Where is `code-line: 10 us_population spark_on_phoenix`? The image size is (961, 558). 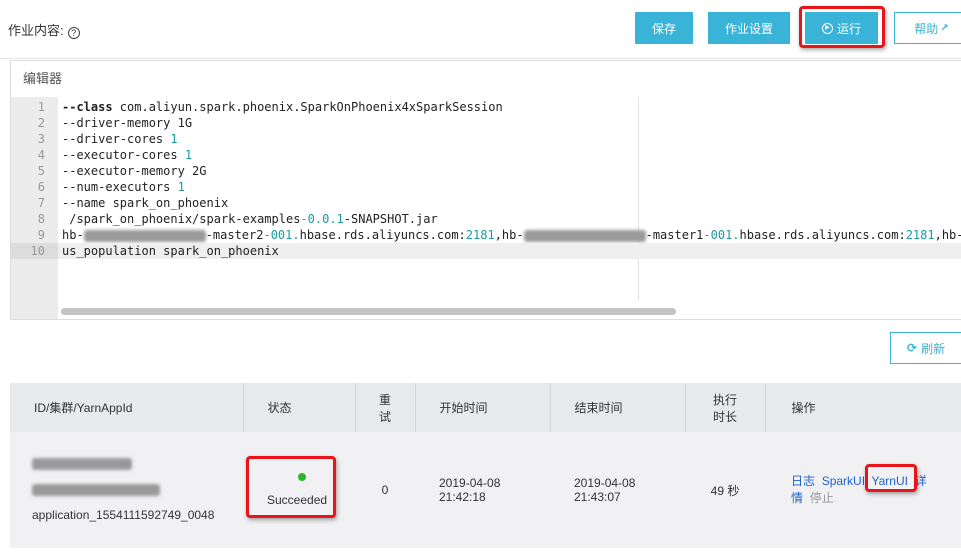 code-line: 10 us_population spark_on_phoenix is located at coordinates (486, 251).